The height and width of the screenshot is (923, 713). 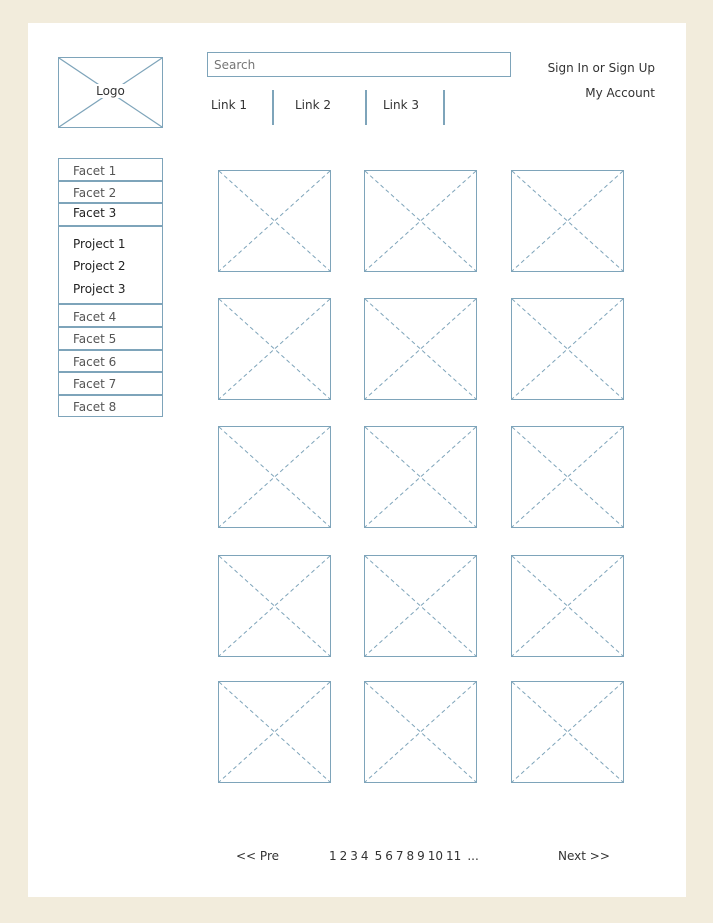 What do you see at coordinates (110, 171) in the screenshot?
I see `facet-item: Facet 1` at bounding box center [110, 171].